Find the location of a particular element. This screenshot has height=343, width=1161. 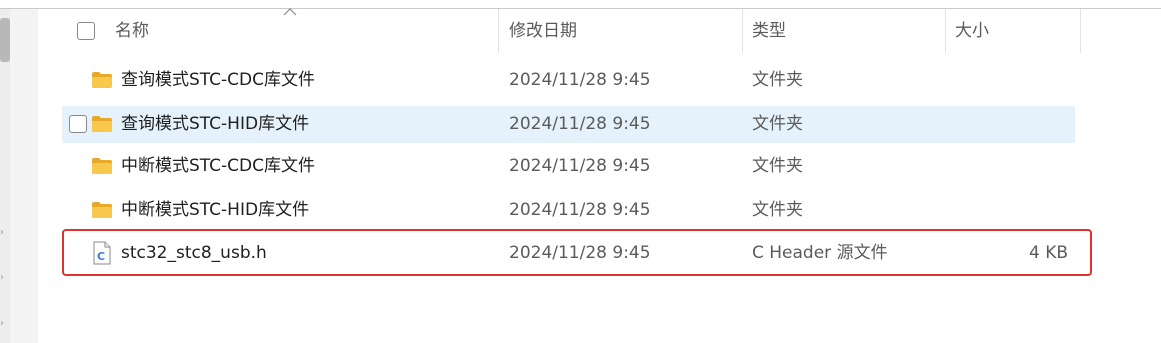

scrollbar-thumb is located at coordinates (5, 40).